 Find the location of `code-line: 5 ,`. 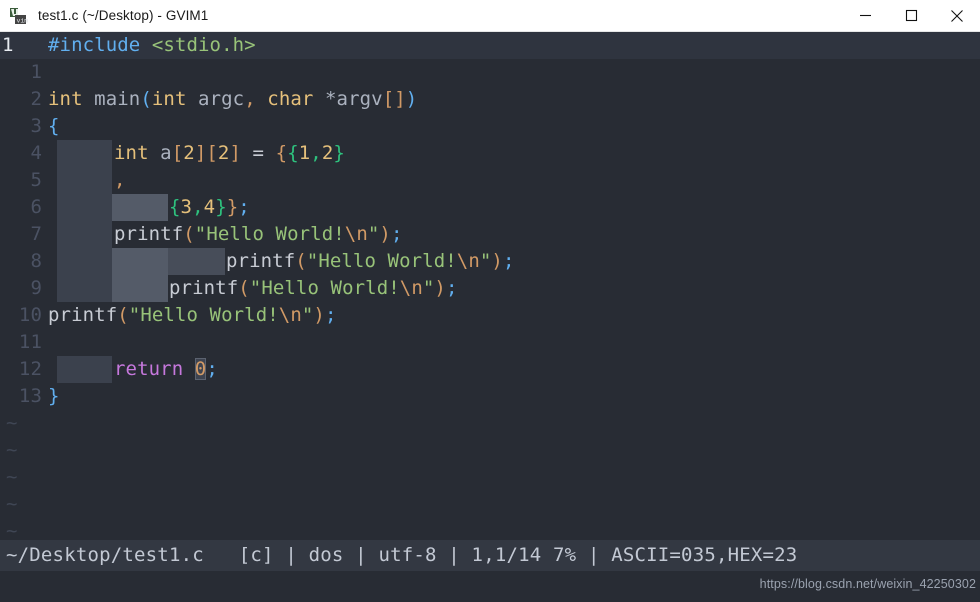

code-line: 5 , is located at coordinates (490, 180).